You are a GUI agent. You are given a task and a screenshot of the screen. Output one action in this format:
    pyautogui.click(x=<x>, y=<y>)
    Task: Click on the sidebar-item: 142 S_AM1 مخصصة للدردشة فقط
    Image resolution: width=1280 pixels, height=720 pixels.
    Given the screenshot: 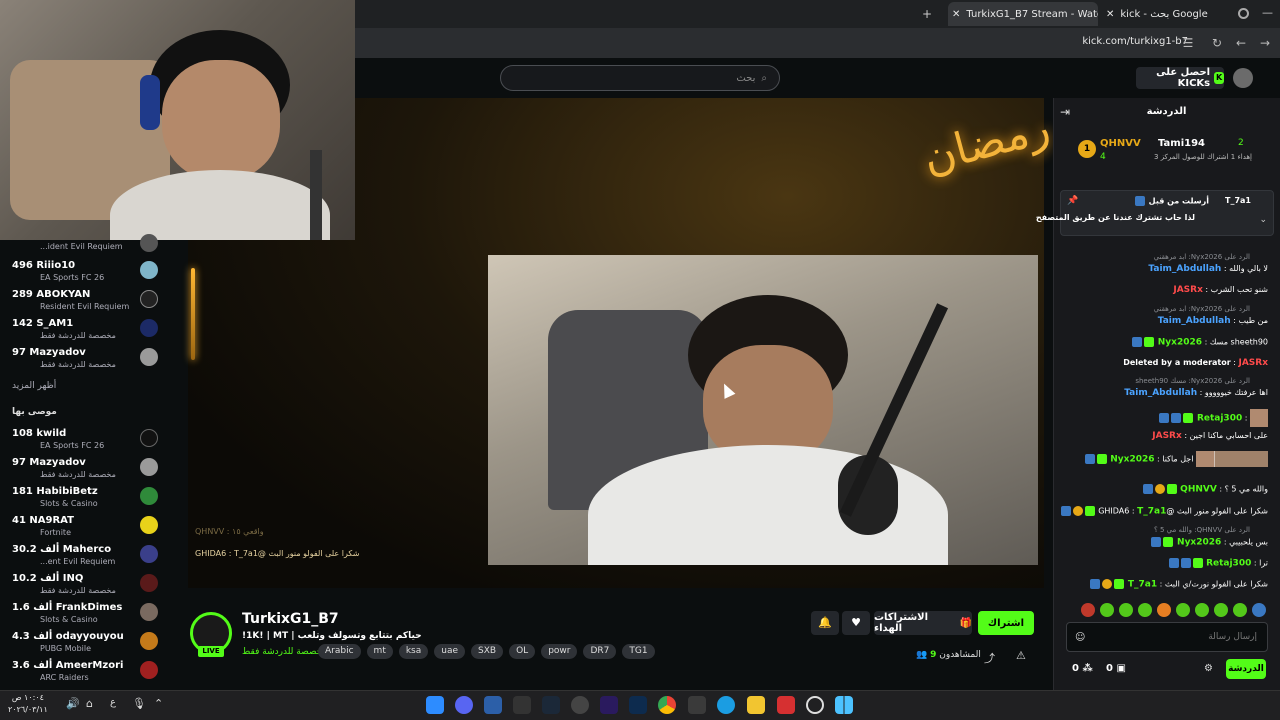 What is the action you would take?
    pyautogui.click(x=85, y=330)
    